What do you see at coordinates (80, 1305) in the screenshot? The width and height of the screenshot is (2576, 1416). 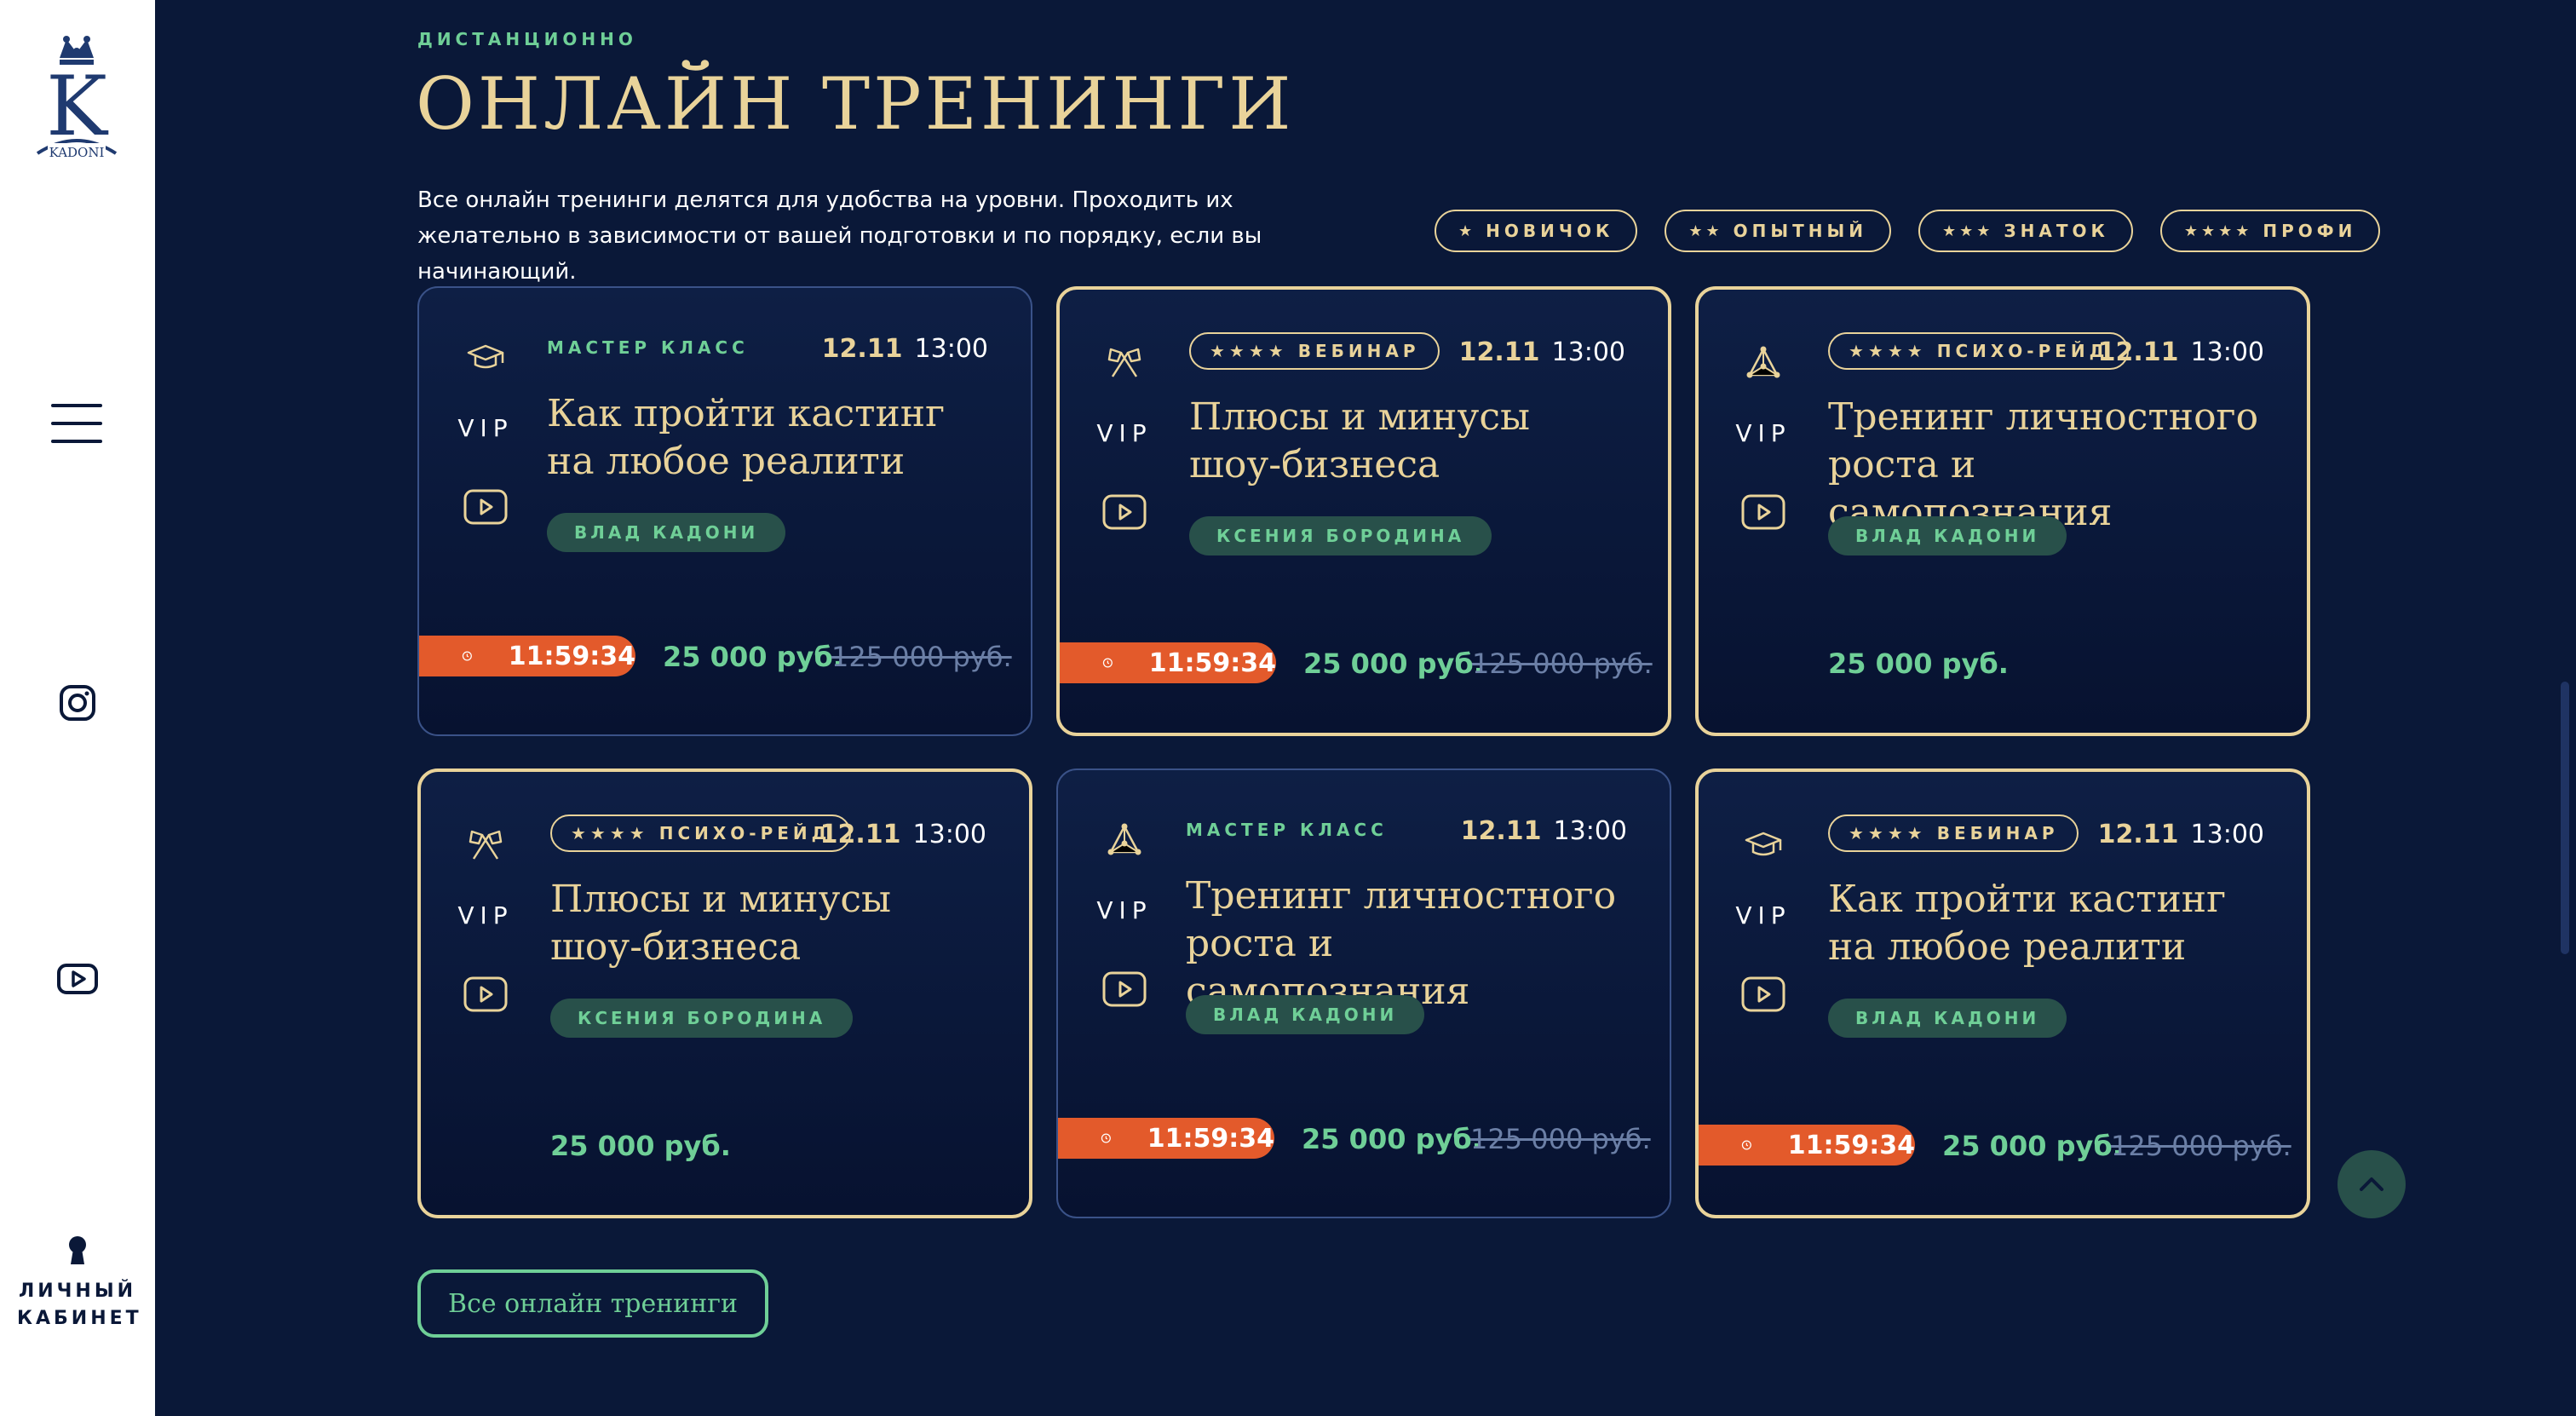 I see `personal-cabinet-label: ЛИЧНЫЙ КАБИНЕТ` at bounding box center [80, 1305].